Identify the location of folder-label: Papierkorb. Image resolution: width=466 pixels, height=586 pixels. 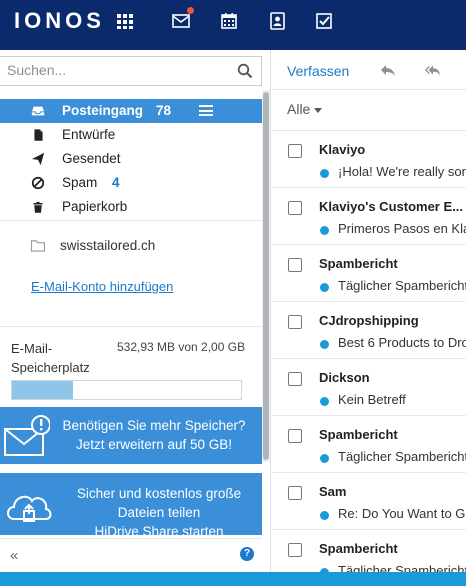
(95, 206).